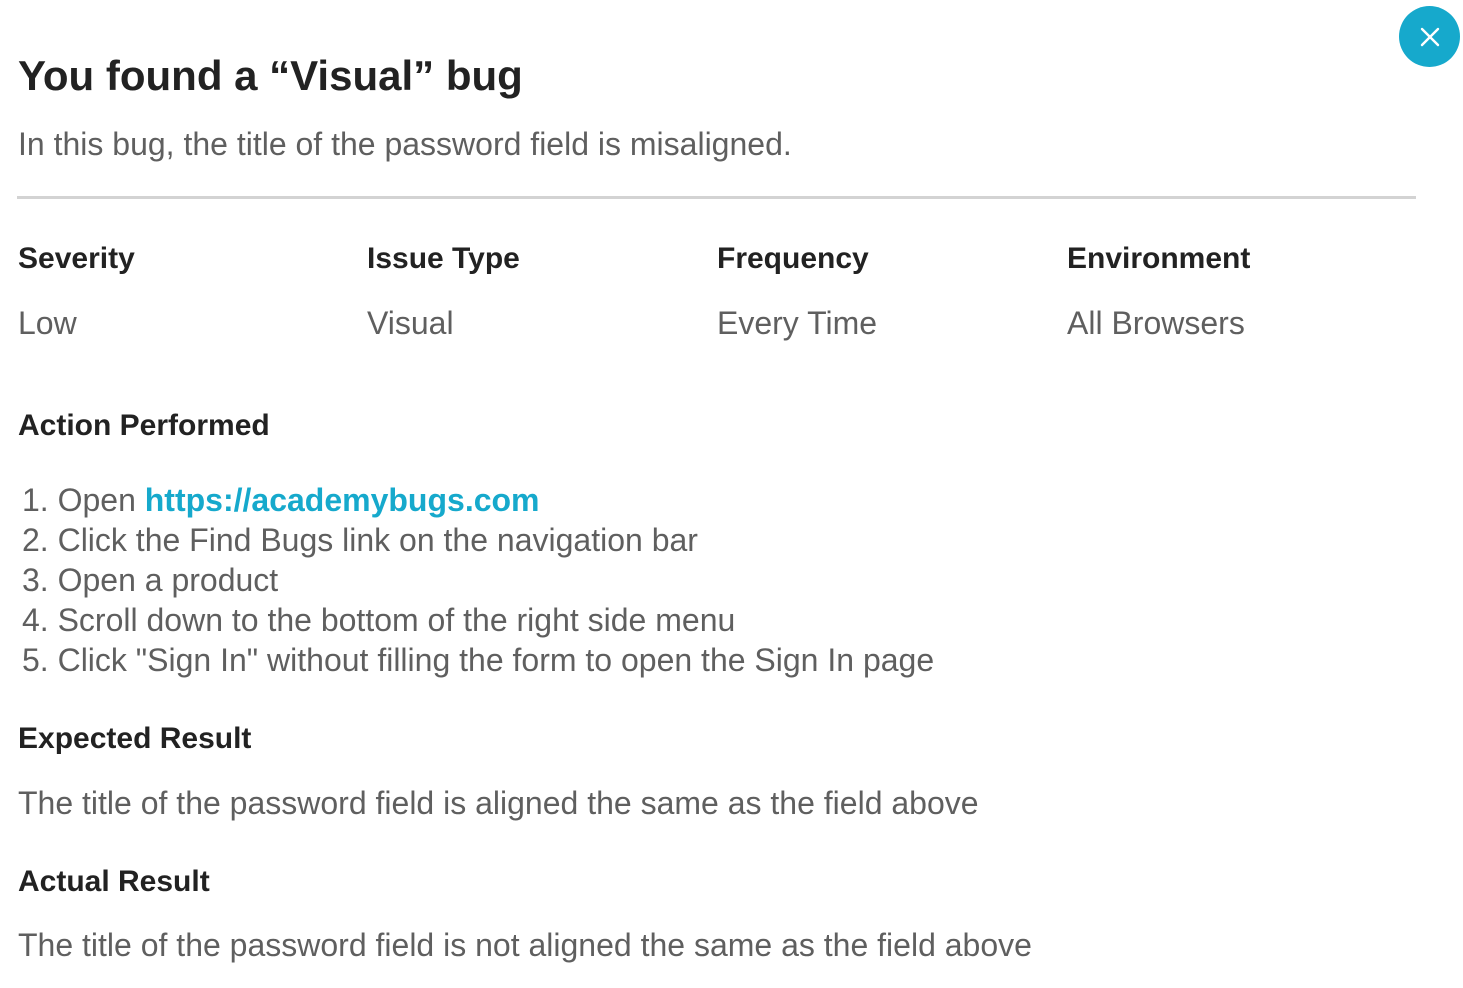  Describe the element at coordinates (135, 738) in the screenshot. I see `expected-result-heading: Expected Result` at that location.